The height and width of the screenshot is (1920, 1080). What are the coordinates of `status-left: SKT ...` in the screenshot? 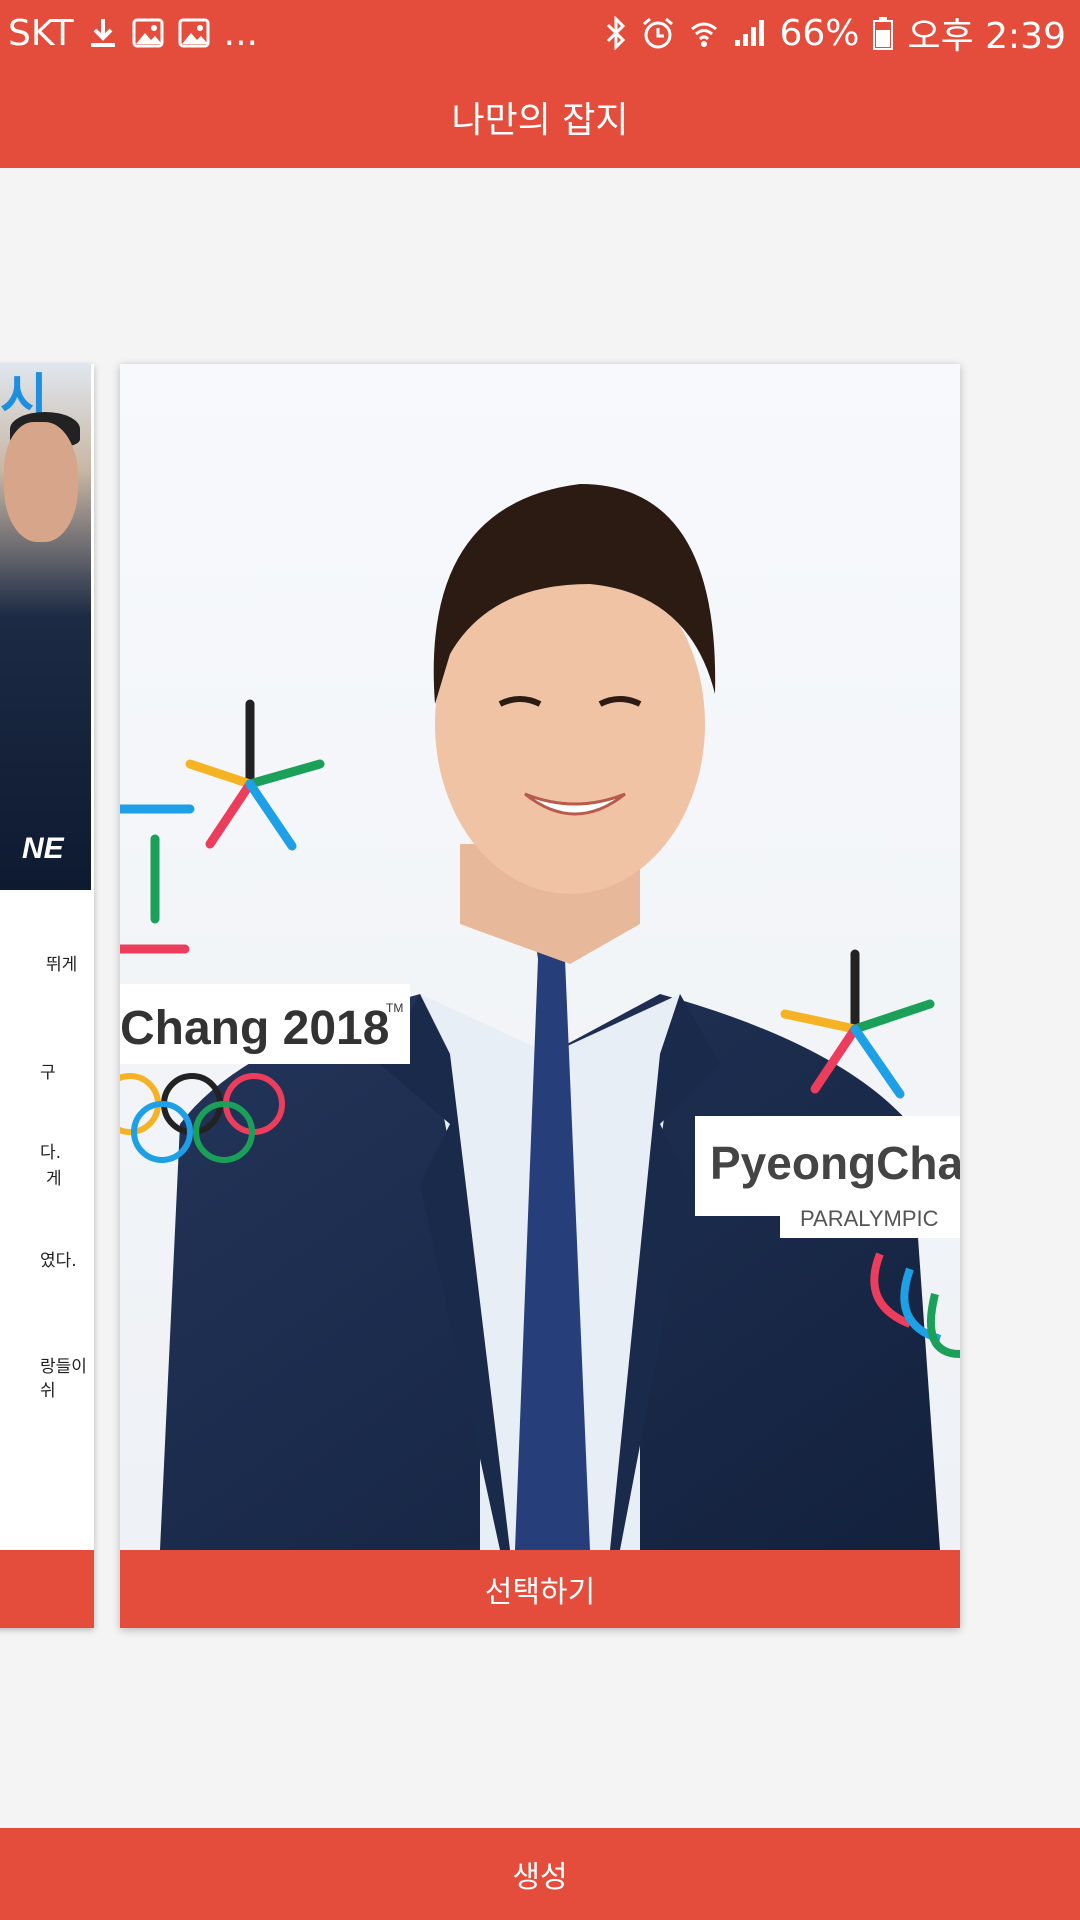 It's located at (133, 33).